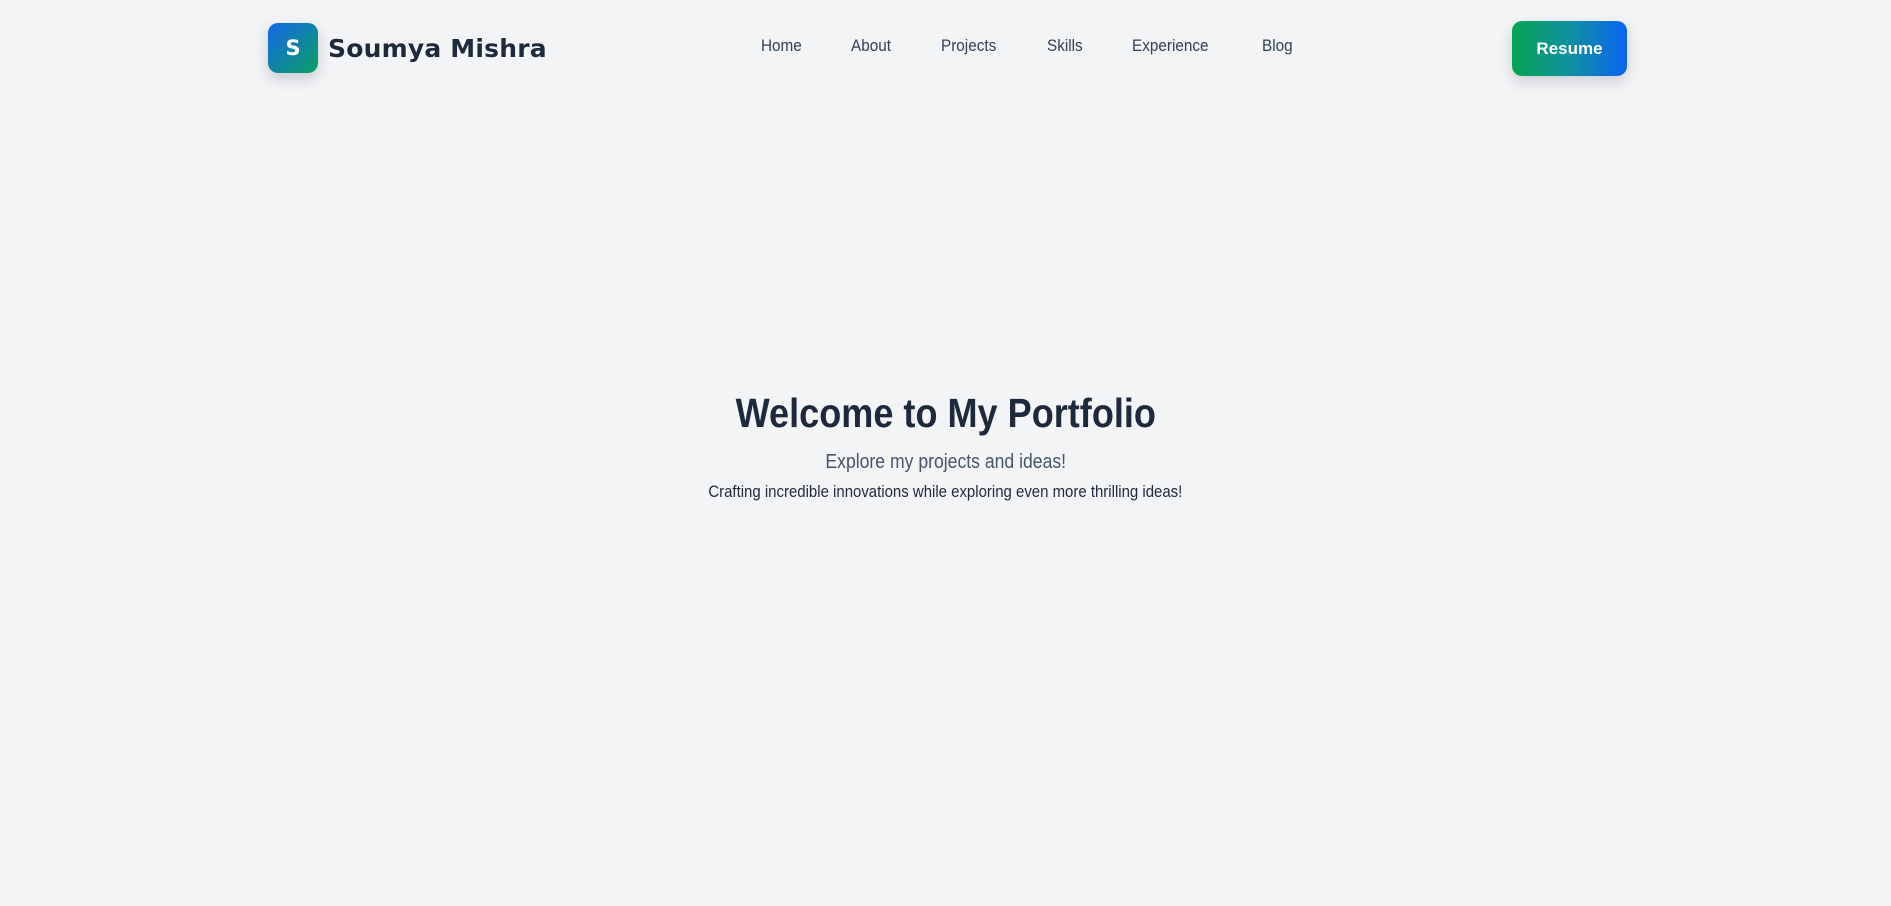 Image resolution: width=1891 pixels, height=906 pixels. Describe the element at coordinates (1569, 48) in the screenshot. I see `resume-button: Resume` at that location.